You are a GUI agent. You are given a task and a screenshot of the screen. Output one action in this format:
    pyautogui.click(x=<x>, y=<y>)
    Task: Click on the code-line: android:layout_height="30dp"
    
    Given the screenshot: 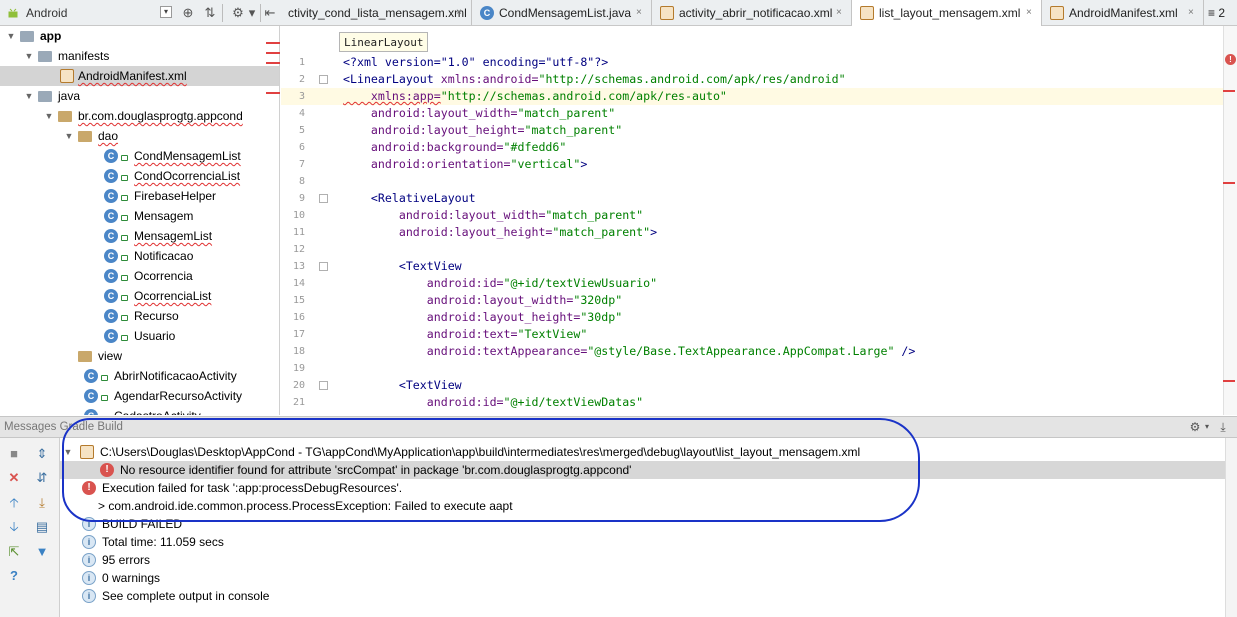 What is the action you would take?
    pyautogui.click(x=783, y=317)
    